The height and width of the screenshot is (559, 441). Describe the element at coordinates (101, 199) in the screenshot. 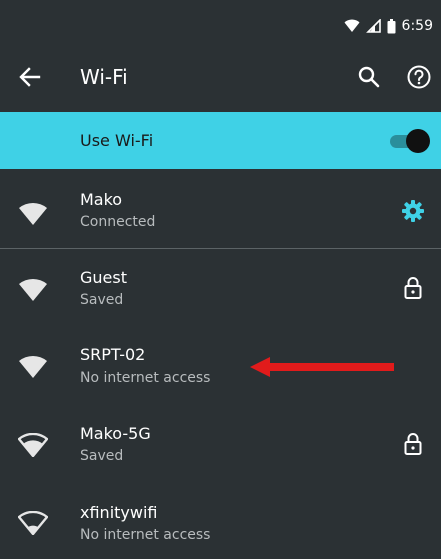

I see `network-name: Mako` at that location.